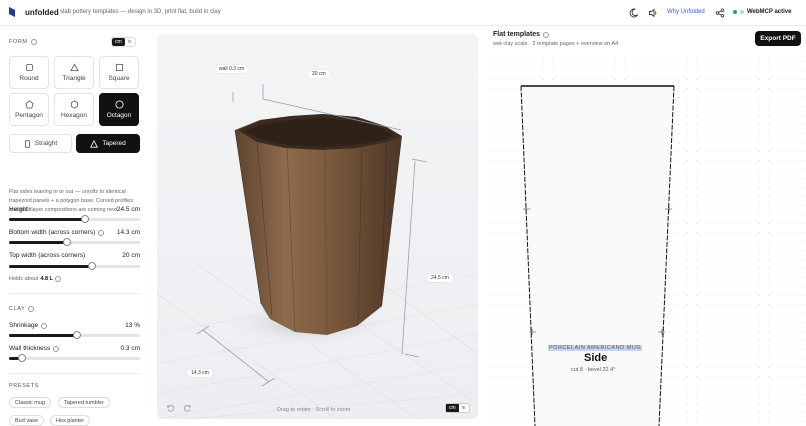 The width and height of the screenshot is (806, 426). I want to click on viewer-unit-toggle: cm in, so click(457, 408).